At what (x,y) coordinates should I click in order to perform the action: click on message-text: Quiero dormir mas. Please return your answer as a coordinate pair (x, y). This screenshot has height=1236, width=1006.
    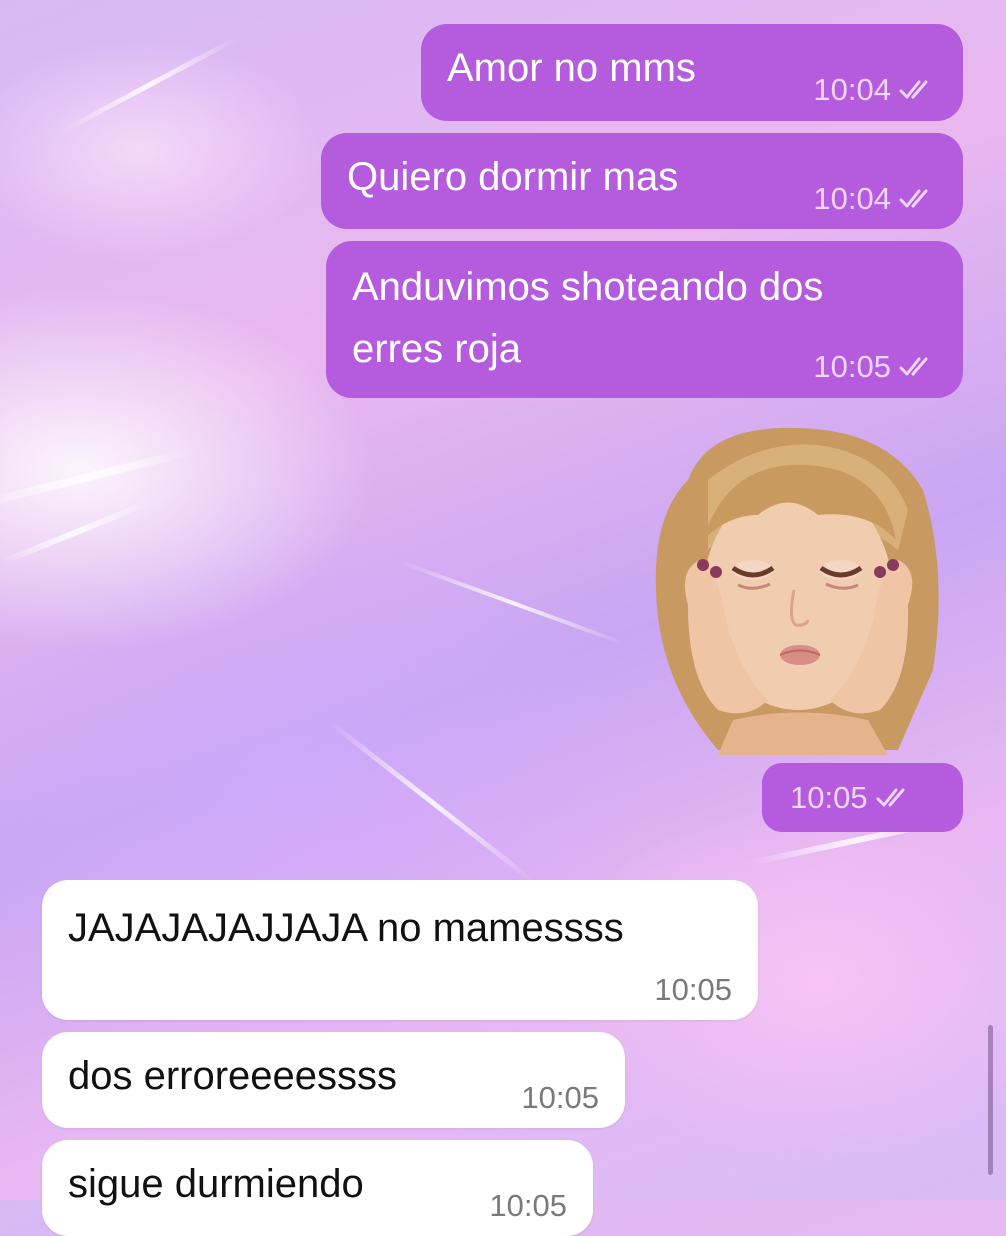
    Looking at the image, I should click on (513, 177).